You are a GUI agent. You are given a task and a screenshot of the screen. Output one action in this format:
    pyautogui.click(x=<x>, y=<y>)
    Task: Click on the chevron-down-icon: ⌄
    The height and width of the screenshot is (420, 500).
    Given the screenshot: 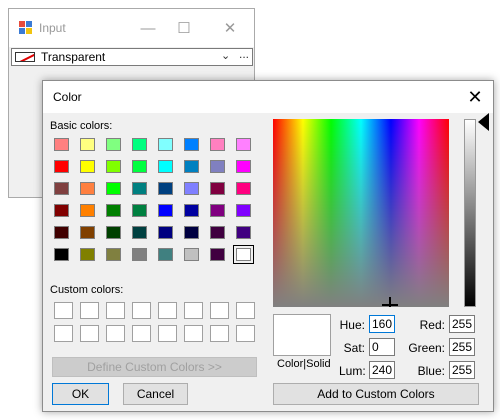 What is the action you would take?
    pyautogui.click(x=225, y=55)
    